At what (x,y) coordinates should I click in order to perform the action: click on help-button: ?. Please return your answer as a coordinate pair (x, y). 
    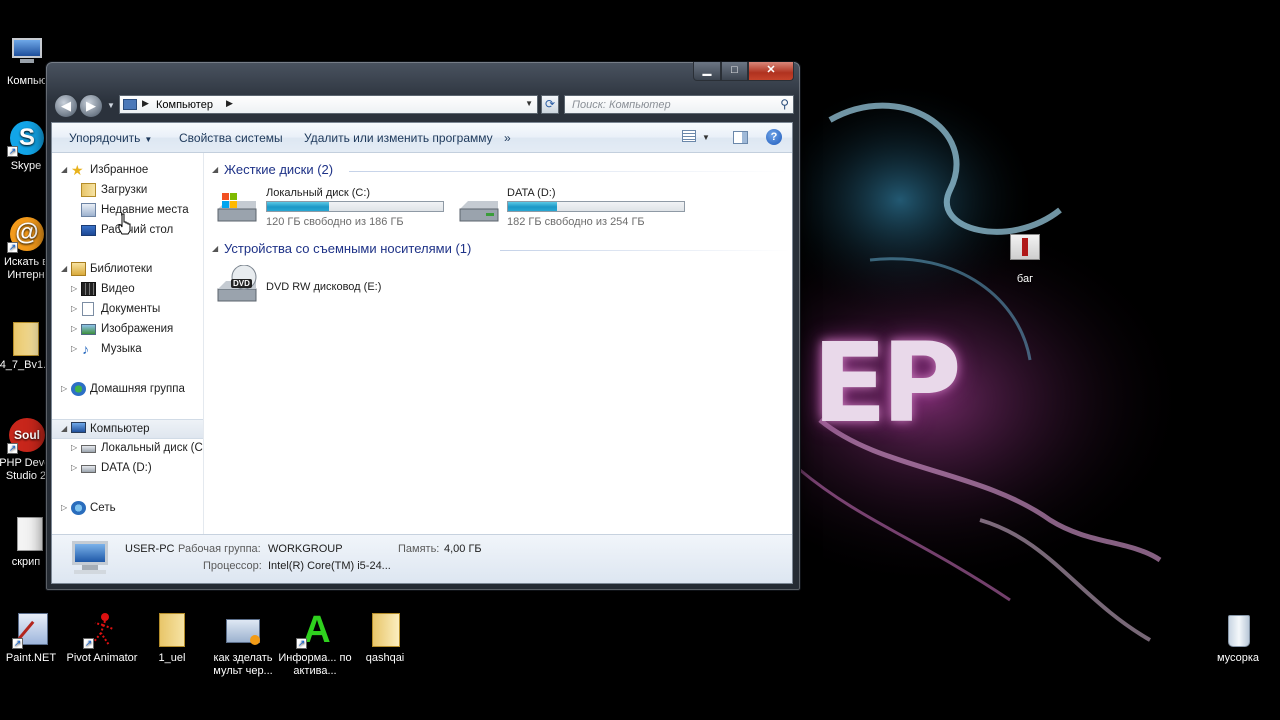
    Looking at the image, I should click on (774, 137).